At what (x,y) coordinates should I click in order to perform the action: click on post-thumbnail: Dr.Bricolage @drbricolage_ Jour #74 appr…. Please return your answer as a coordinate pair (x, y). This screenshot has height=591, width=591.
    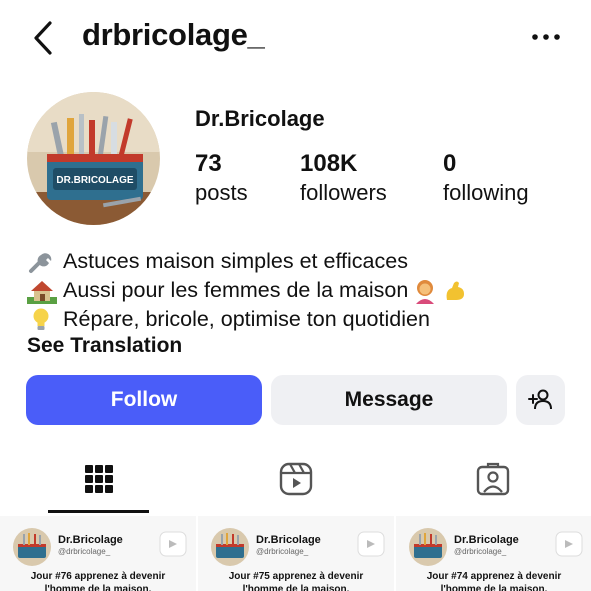
    Looking at the image, I should click on (493, 553).